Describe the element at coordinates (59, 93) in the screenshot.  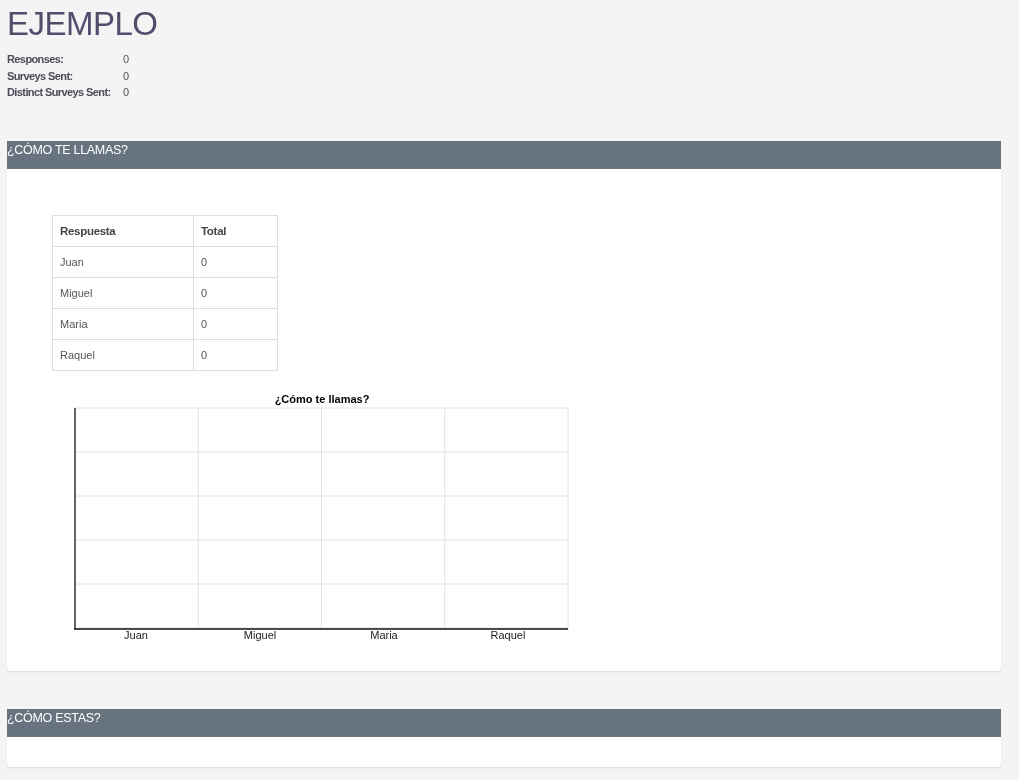
I see `stat-label: Distinct Surveys Sent:` at that location.